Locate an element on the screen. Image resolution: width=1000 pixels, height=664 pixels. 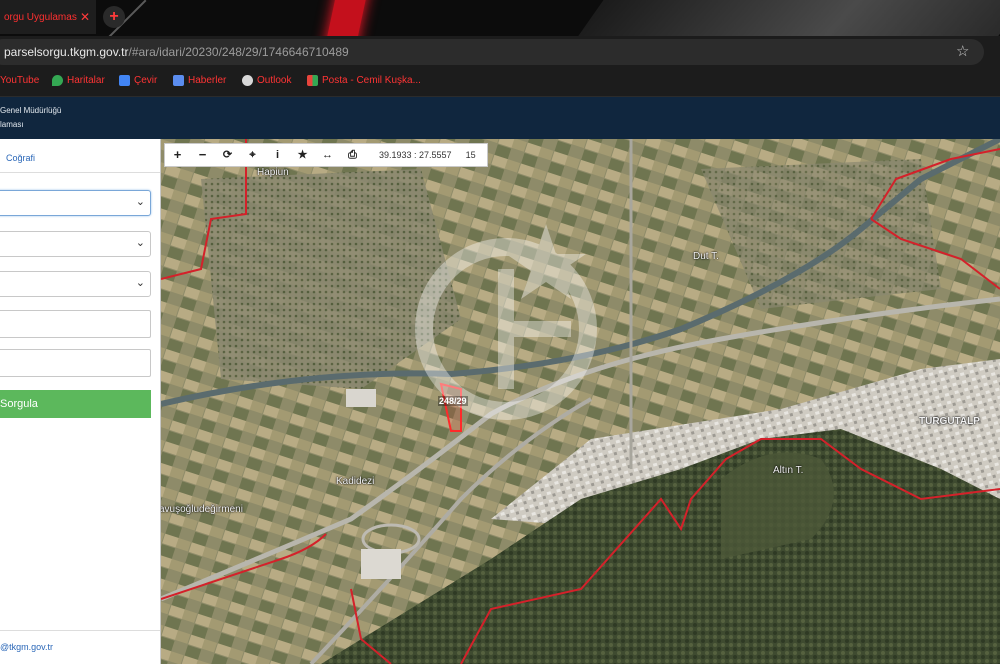
bookmark-outlook: Outlook is located at coordinates (266, 80).